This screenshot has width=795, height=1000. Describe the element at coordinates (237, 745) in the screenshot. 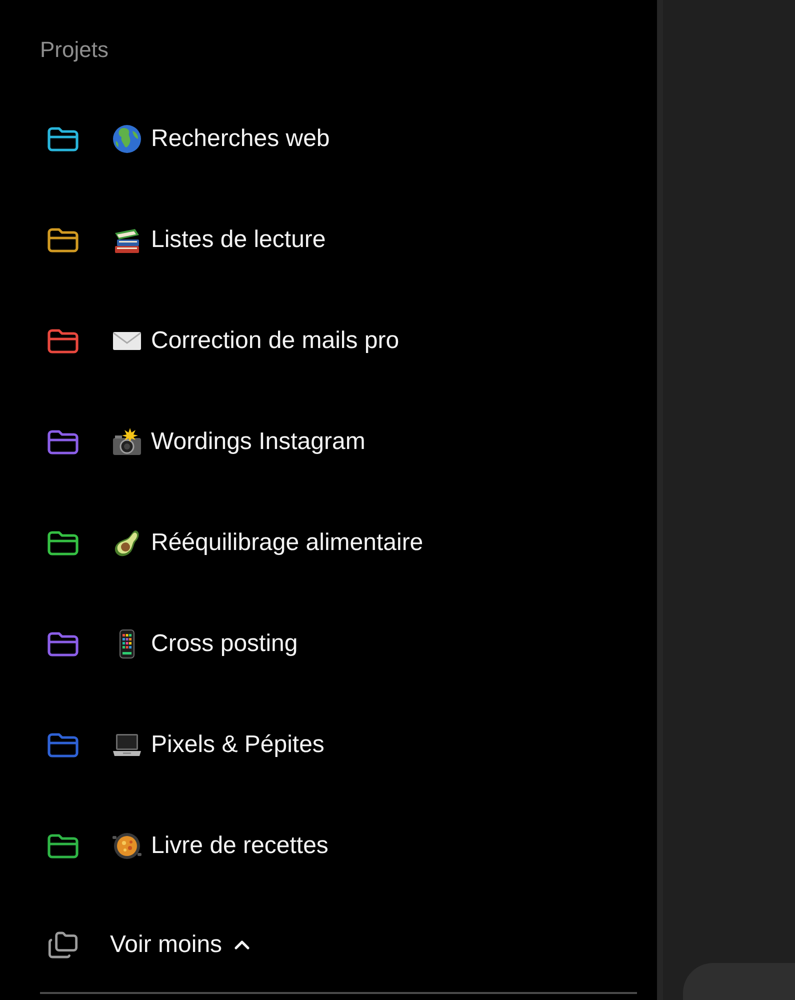

I see `project-name: Pixels & Pépites` at that location.